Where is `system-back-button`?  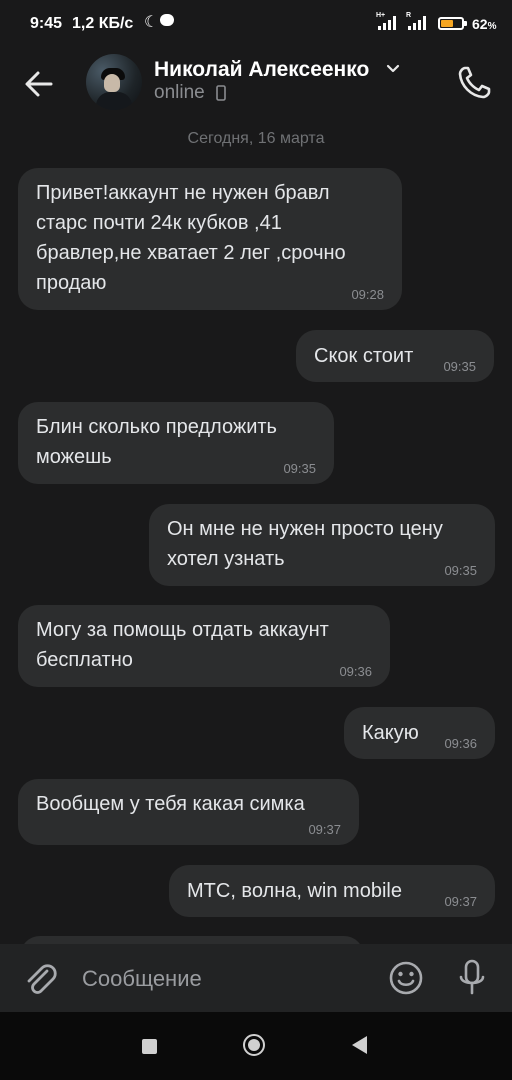 system-back-button is located at coordinates (359, 1045).